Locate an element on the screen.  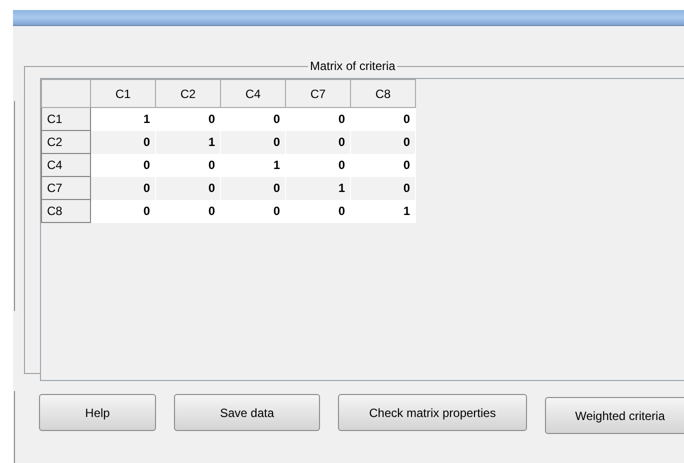
action-button: Weighted criteria is located at coordinates (614, 415).